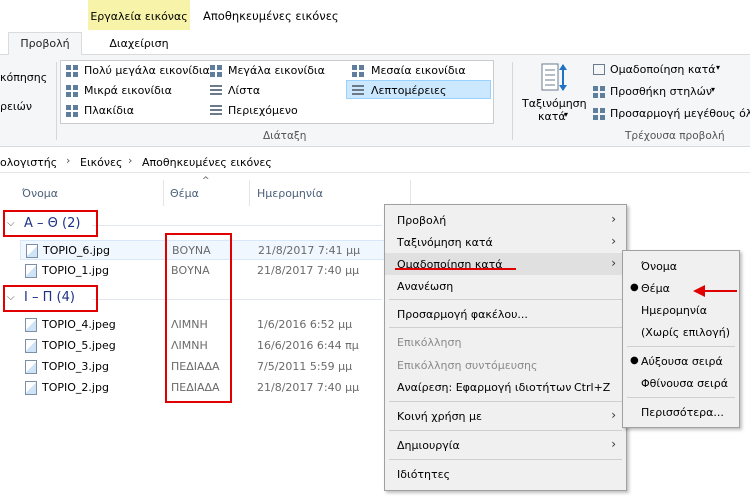  What do you see at coordinates (505, 242) in the screenshot?
I see `menu-item-sort-by: Ταξινόμηση κατά ›` at bounding box center [505, 242].